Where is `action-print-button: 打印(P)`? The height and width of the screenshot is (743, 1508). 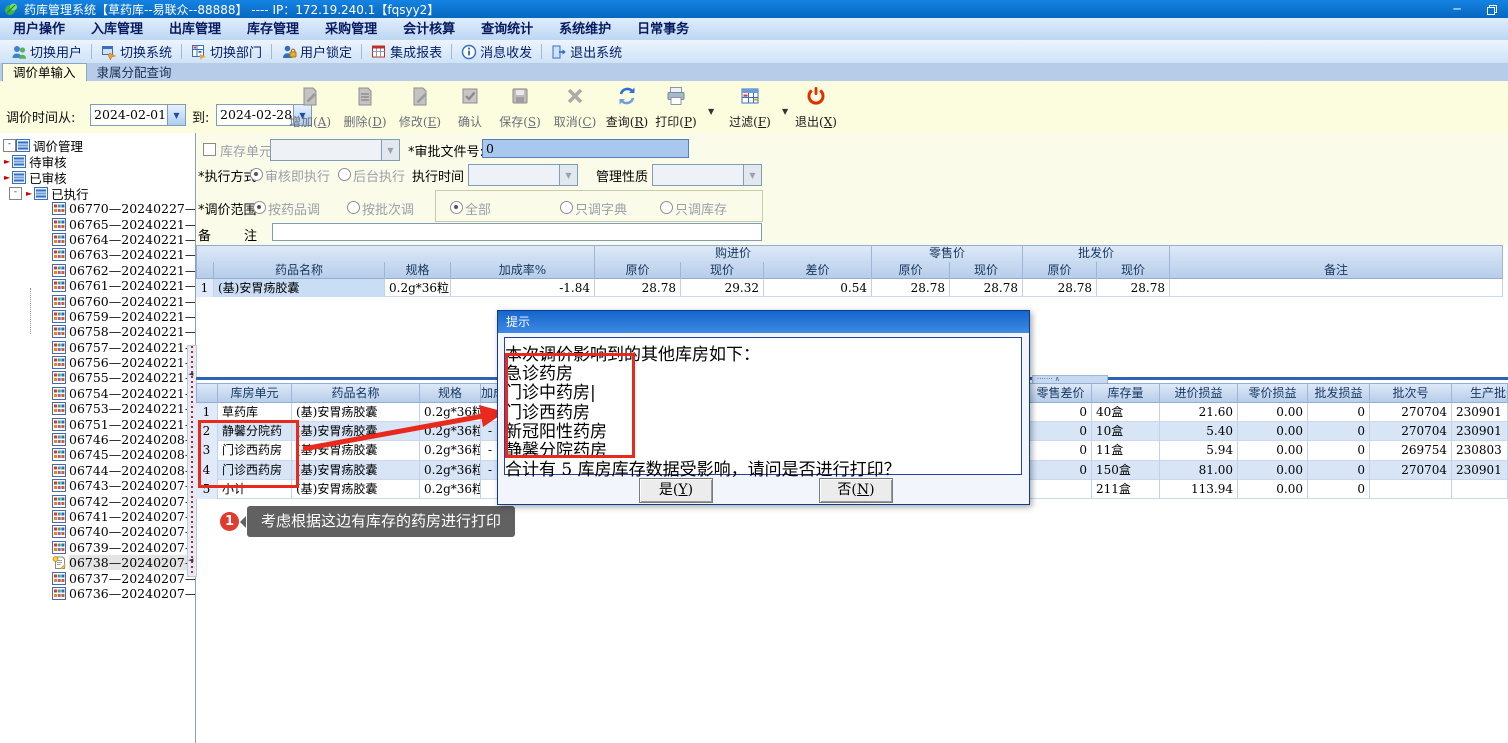
action-print-button: 打印(P) is located at coordinates (676, 107).